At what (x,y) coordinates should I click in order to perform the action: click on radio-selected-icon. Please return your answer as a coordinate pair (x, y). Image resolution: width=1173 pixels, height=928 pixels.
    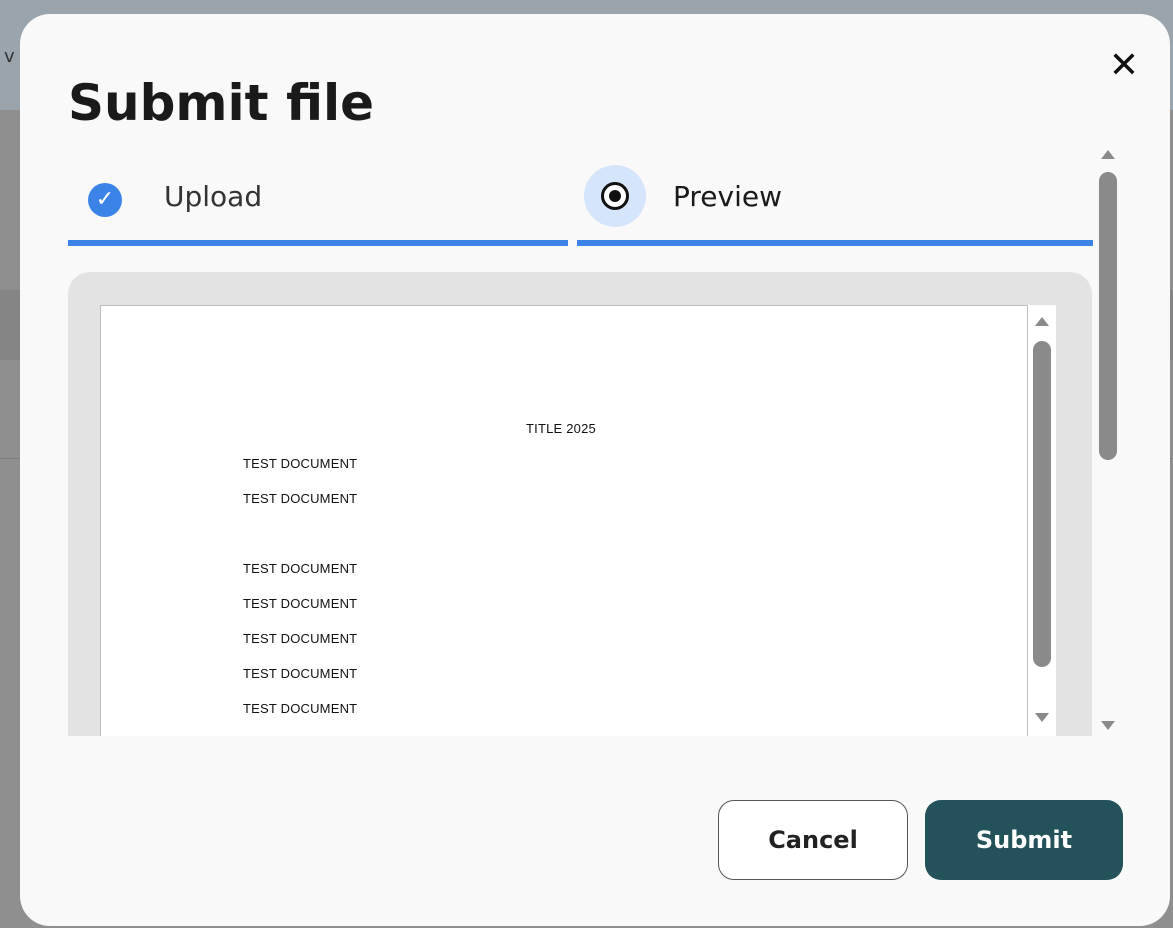
    Looking at the image, I should click on (615, 196).